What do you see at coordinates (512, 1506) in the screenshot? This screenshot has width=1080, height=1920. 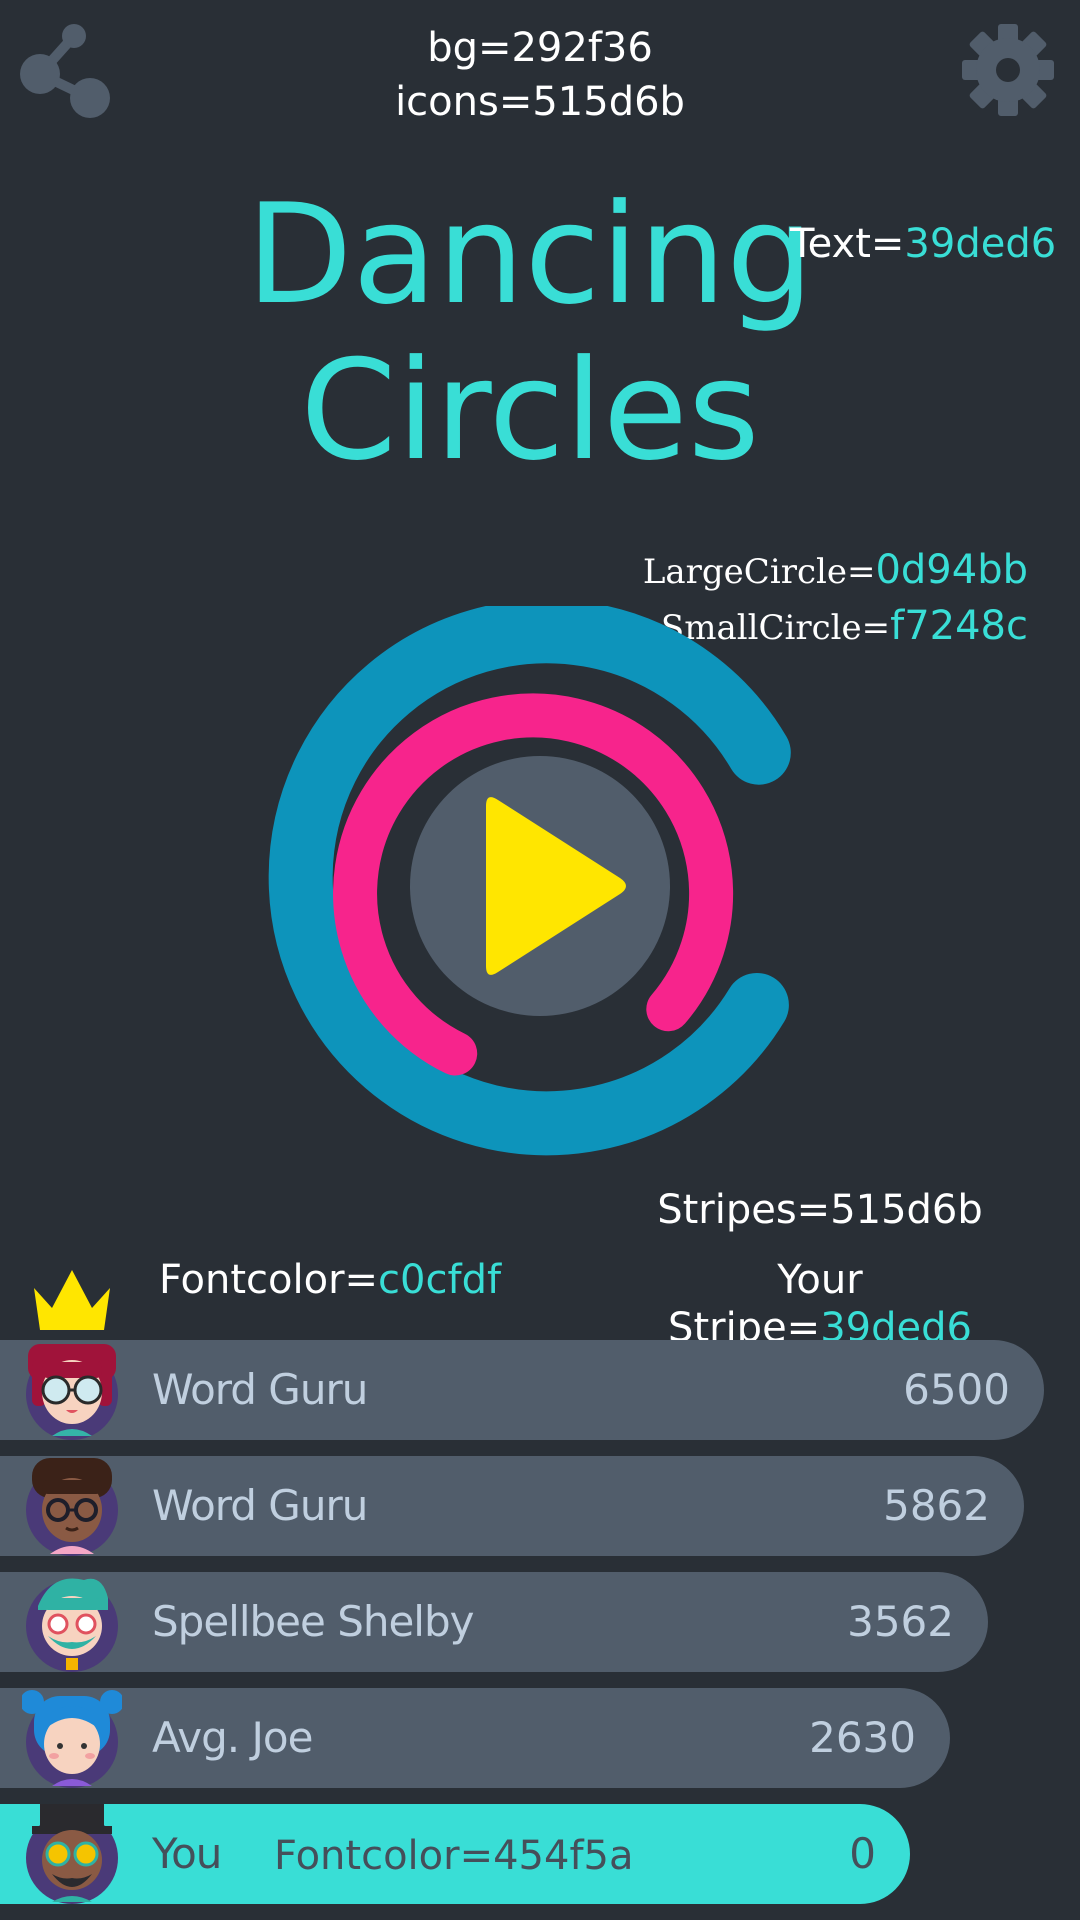 I see `leaderboard-row: Word Guru 5862` at bounding box center [512, 1506].